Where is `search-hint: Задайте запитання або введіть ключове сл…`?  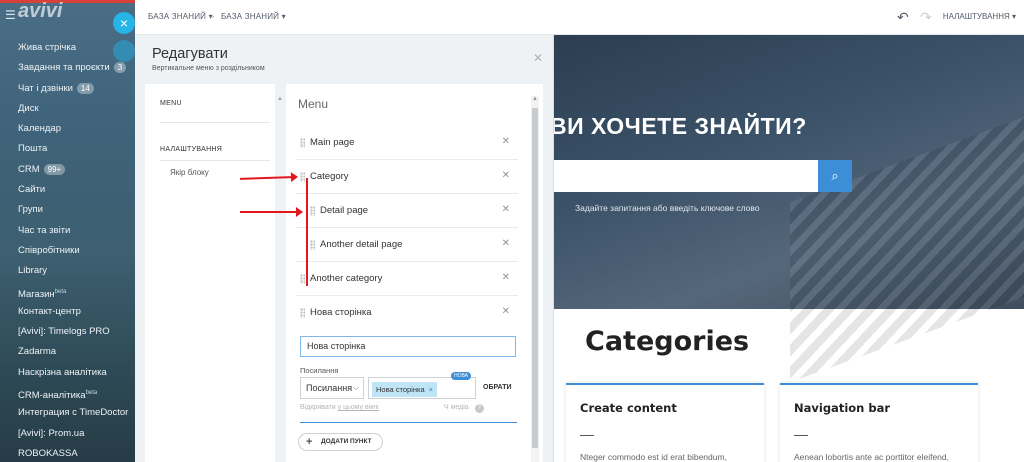
search-hint: Задайте запитання або введіть ключове сл… is located at coordinates (667, 208).